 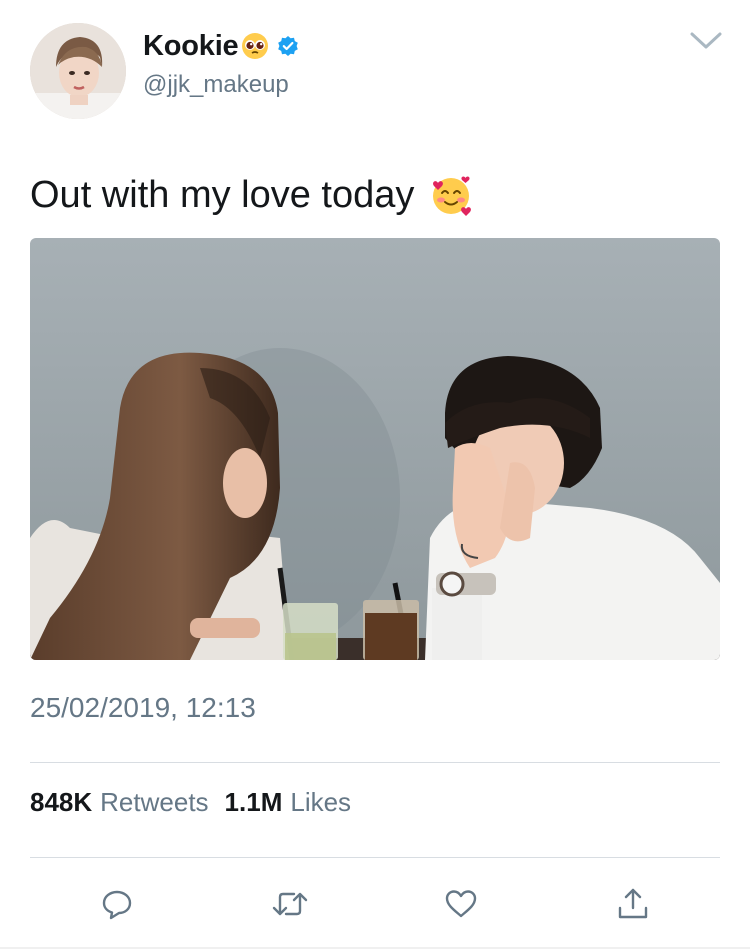 I want to click on like-icon, so click(x=461, y=904).